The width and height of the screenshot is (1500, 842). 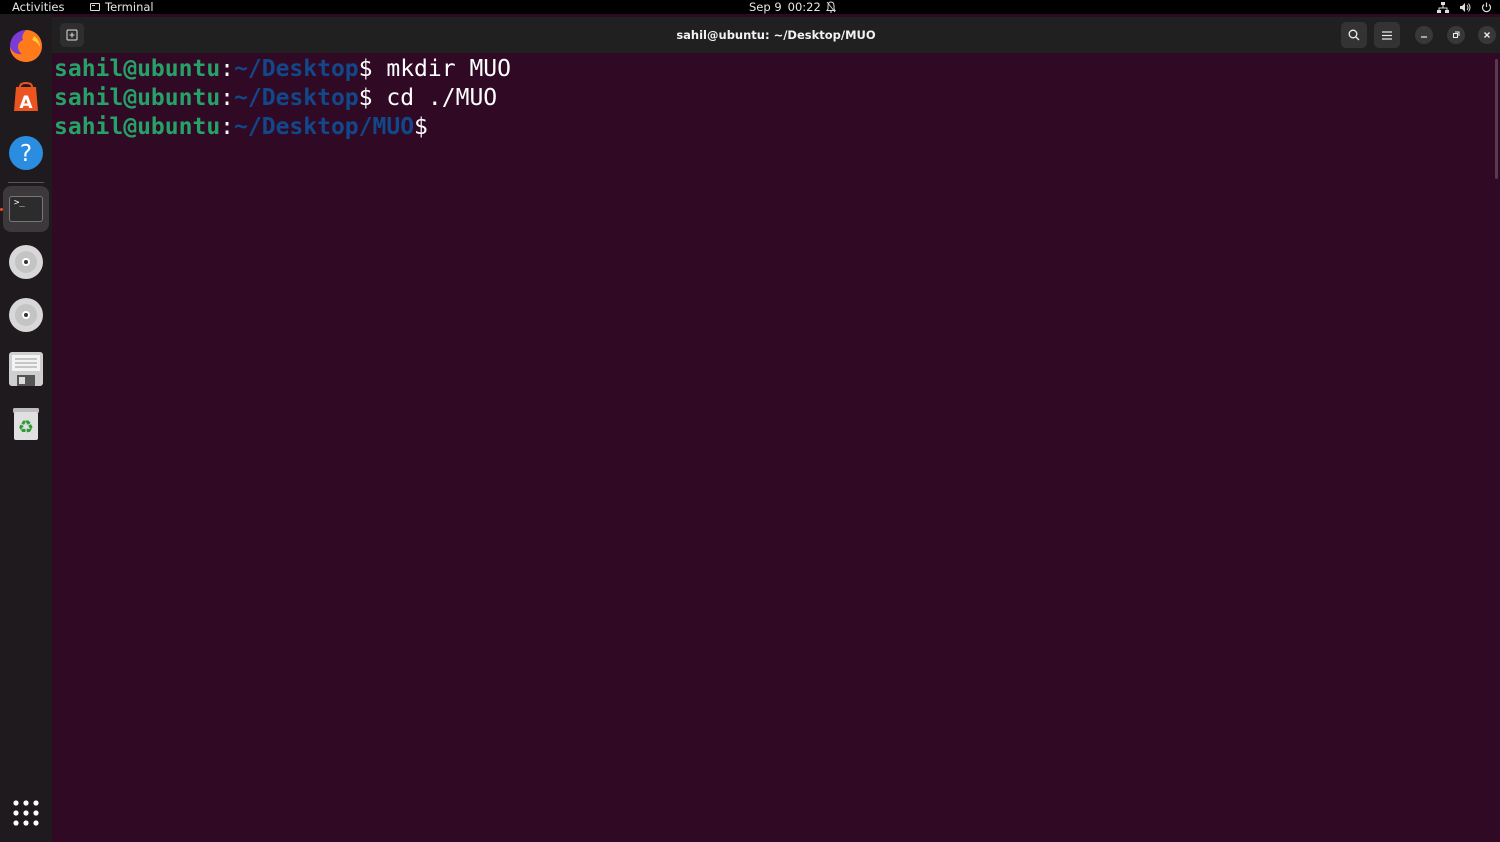 What do you see at coordinates (1486, 7) in the screenshot?
I see `power-icon` at bounding box center [1486, 7].